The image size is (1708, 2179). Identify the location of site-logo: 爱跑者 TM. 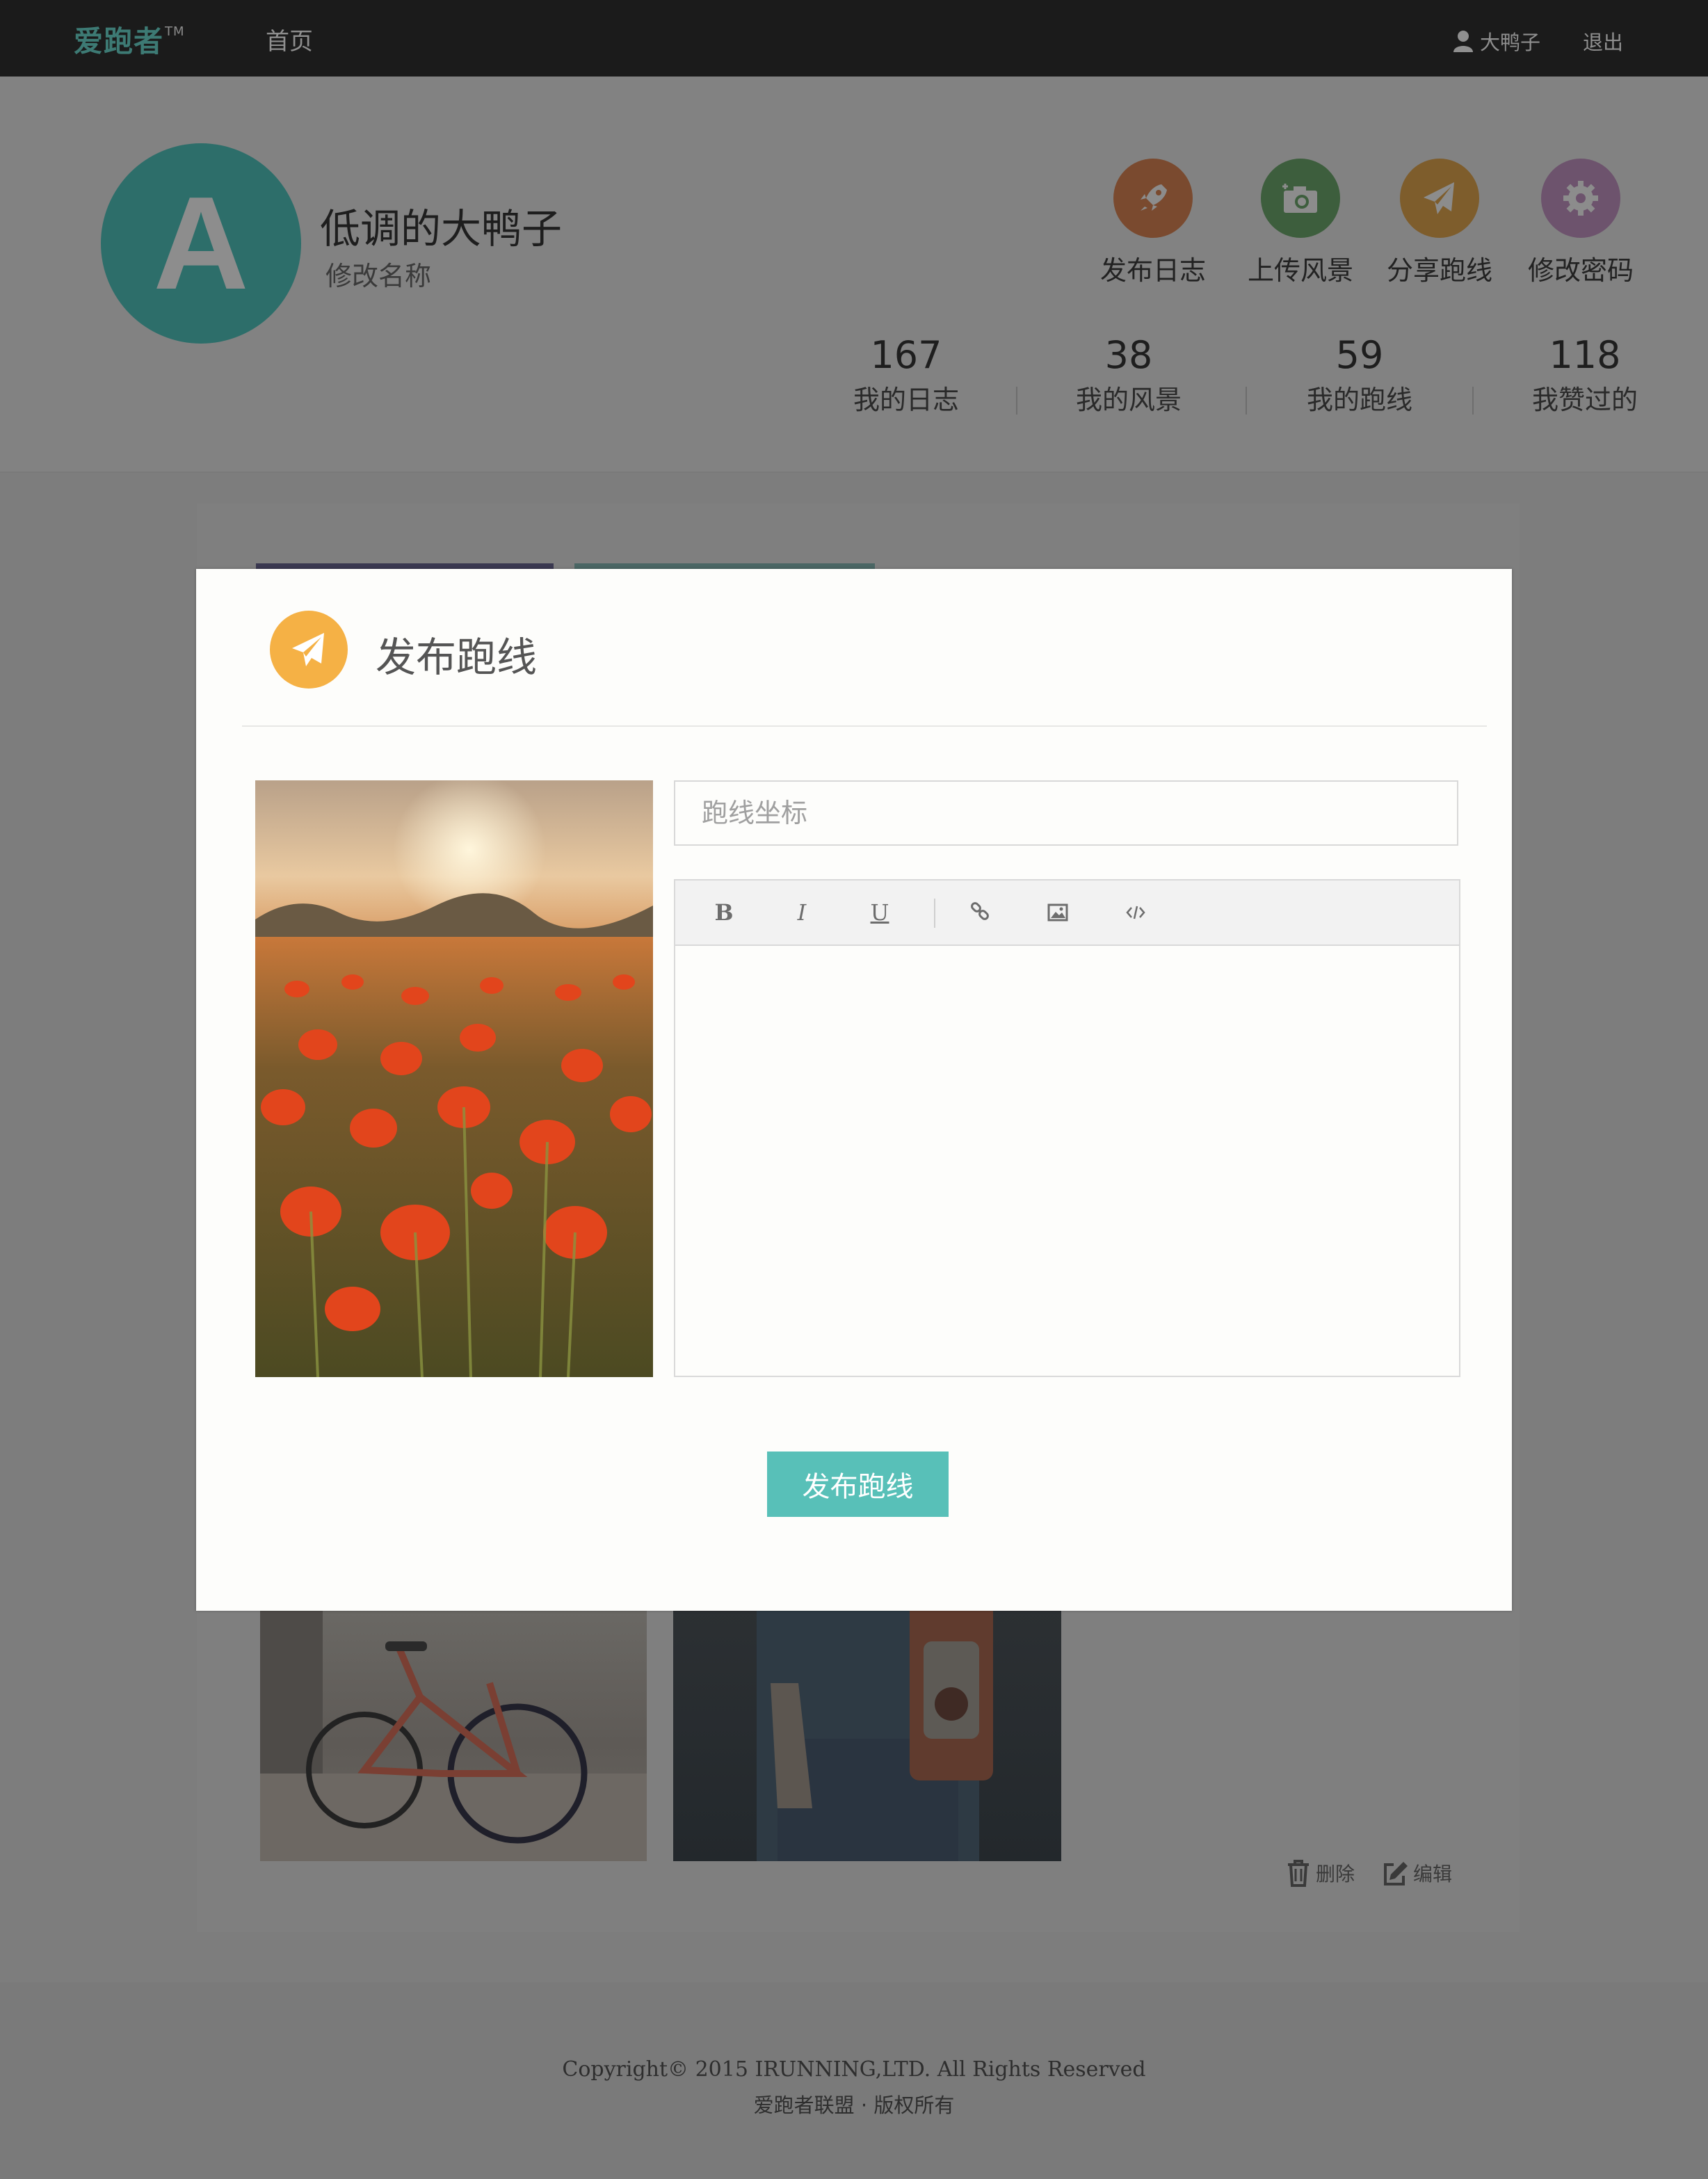
(129, 39).